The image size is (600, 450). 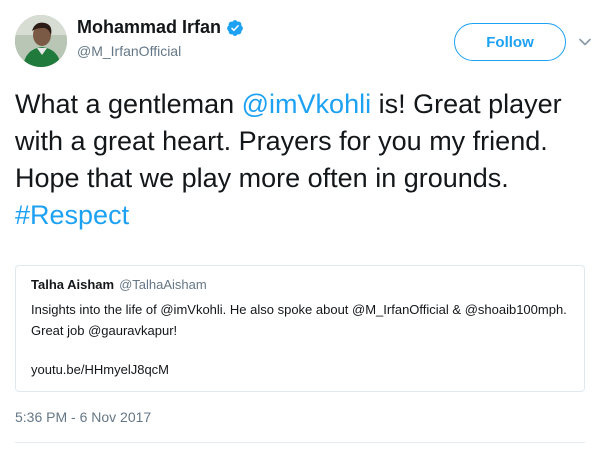 What do you see at coordinates (72, 284) in the screenshot?
I see `quoted-author-name: Talha Aisham` at bounding box center [72, 284].